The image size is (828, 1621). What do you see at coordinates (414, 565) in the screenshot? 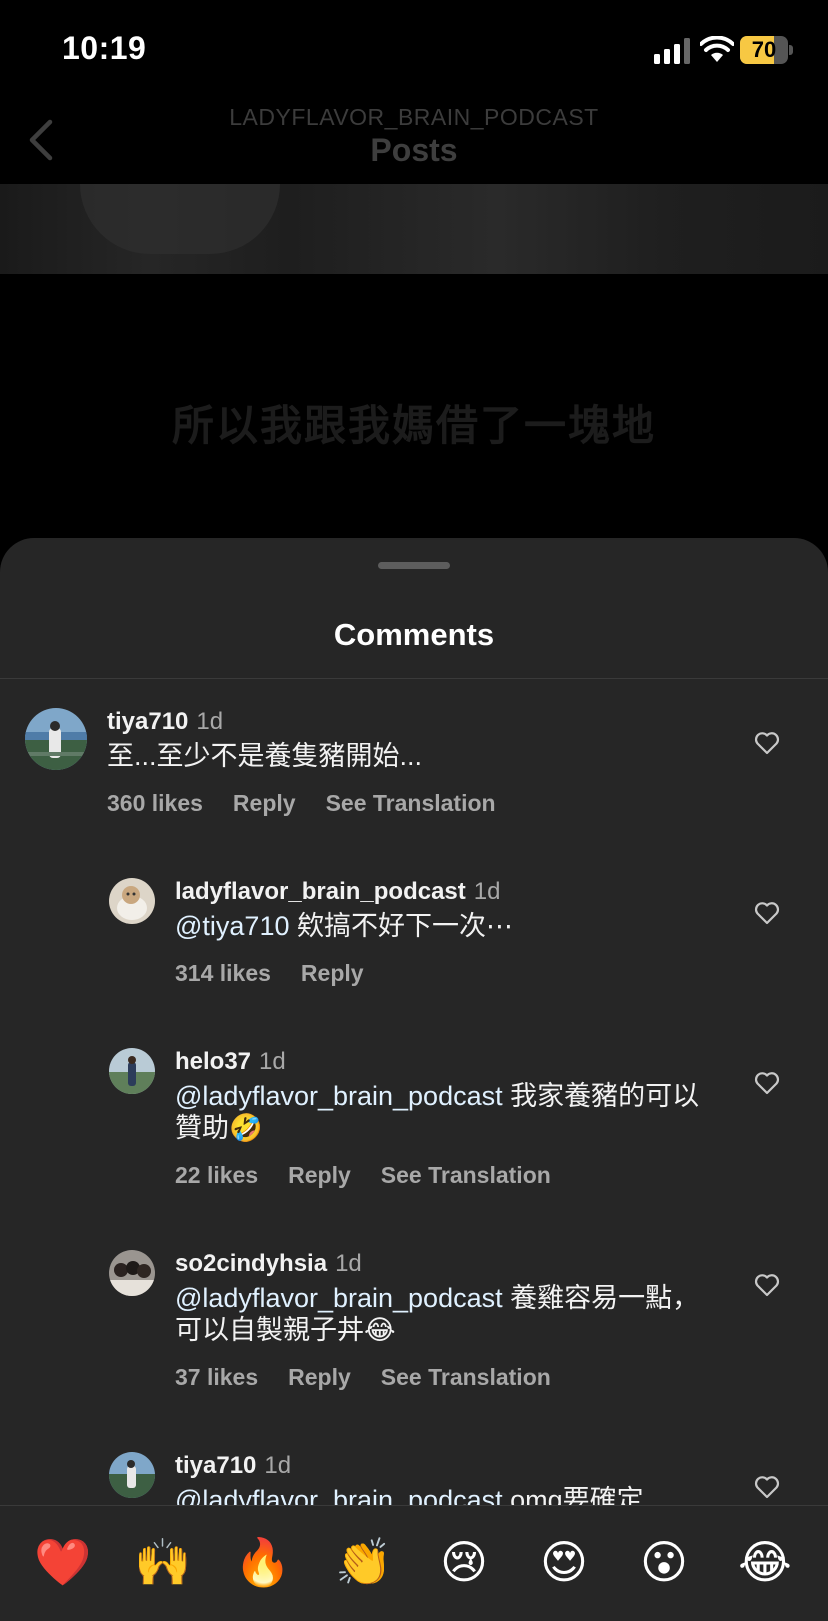
I see `sheet-grabber` at bounding box center [414, 565].